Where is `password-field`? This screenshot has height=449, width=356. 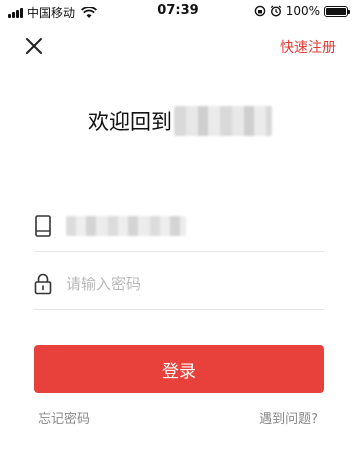
password-field is located at coordinates (179, 284).